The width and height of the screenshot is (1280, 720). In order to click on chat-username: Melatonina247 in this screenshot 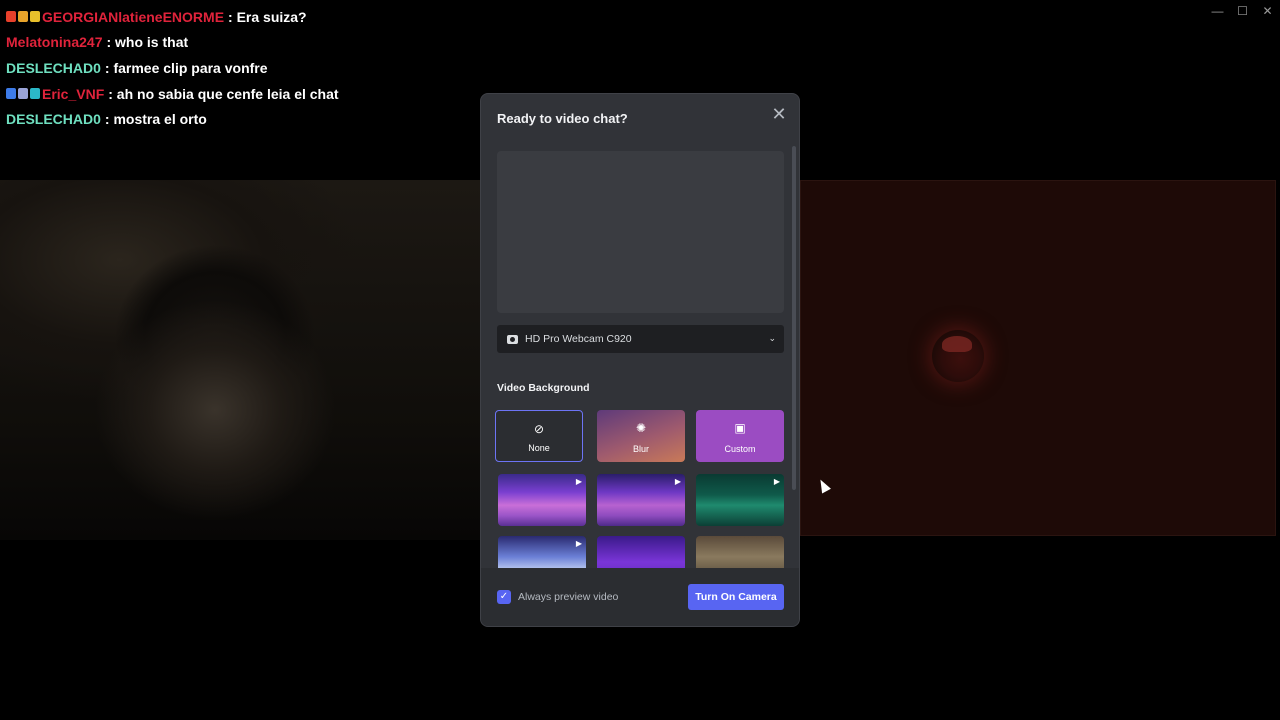, I will do `click(54, 42)`.